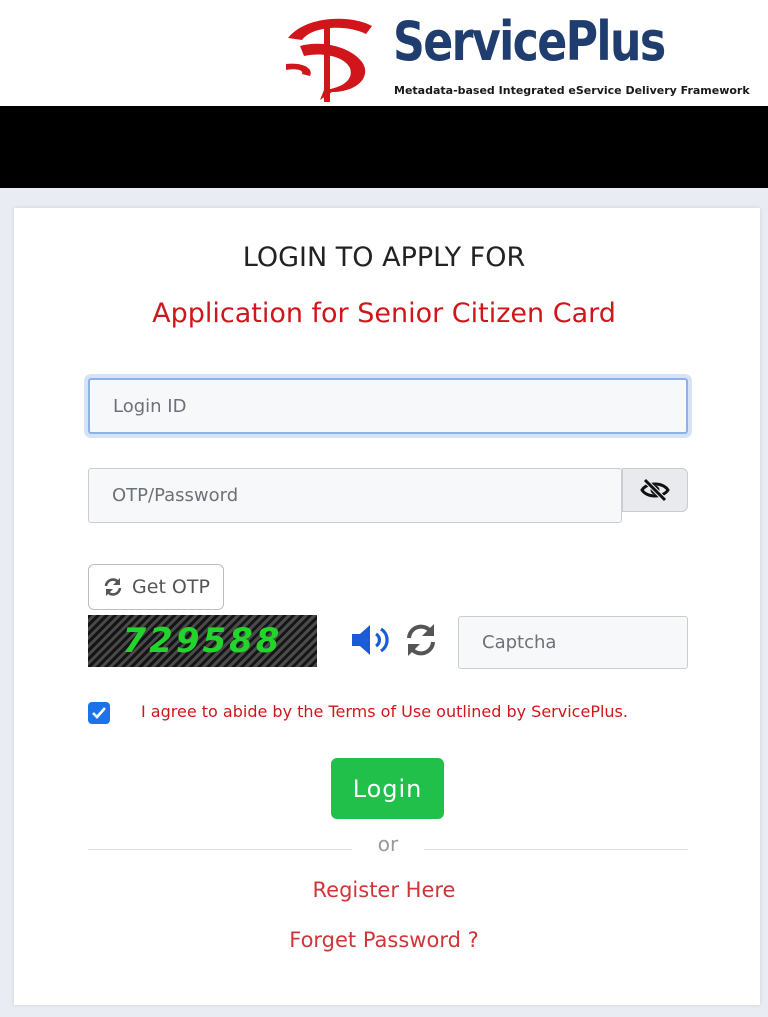 The height and width of the screenshot is (1017, 768). I want to click on get-otp-label: Get OTP, so click(171, 587).